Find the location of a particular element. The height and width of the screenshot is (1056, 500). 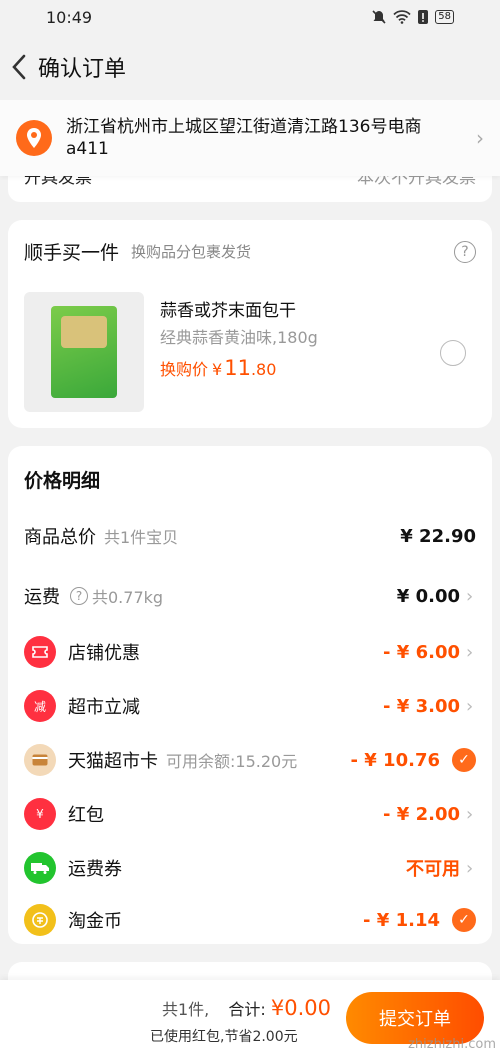

location-pin-icon is located at coordinates (34, 138).